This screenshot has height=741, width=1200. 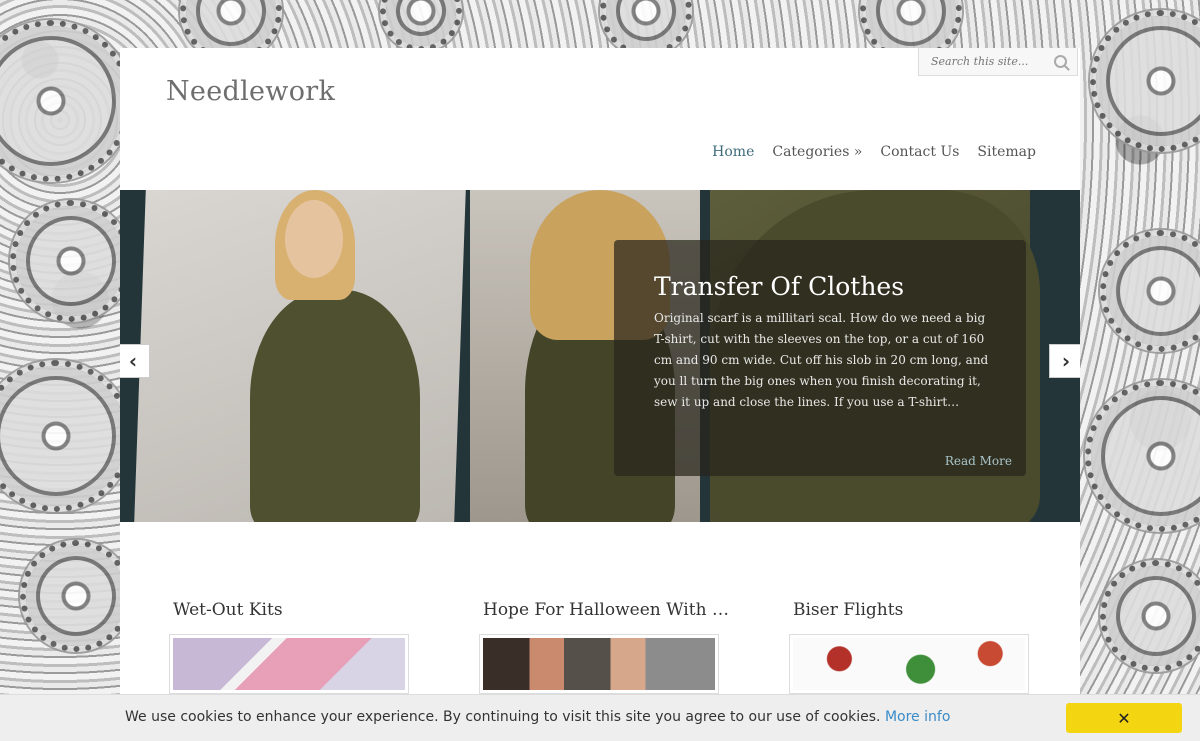 I want to click on search-box, so click(x=998, y=62).